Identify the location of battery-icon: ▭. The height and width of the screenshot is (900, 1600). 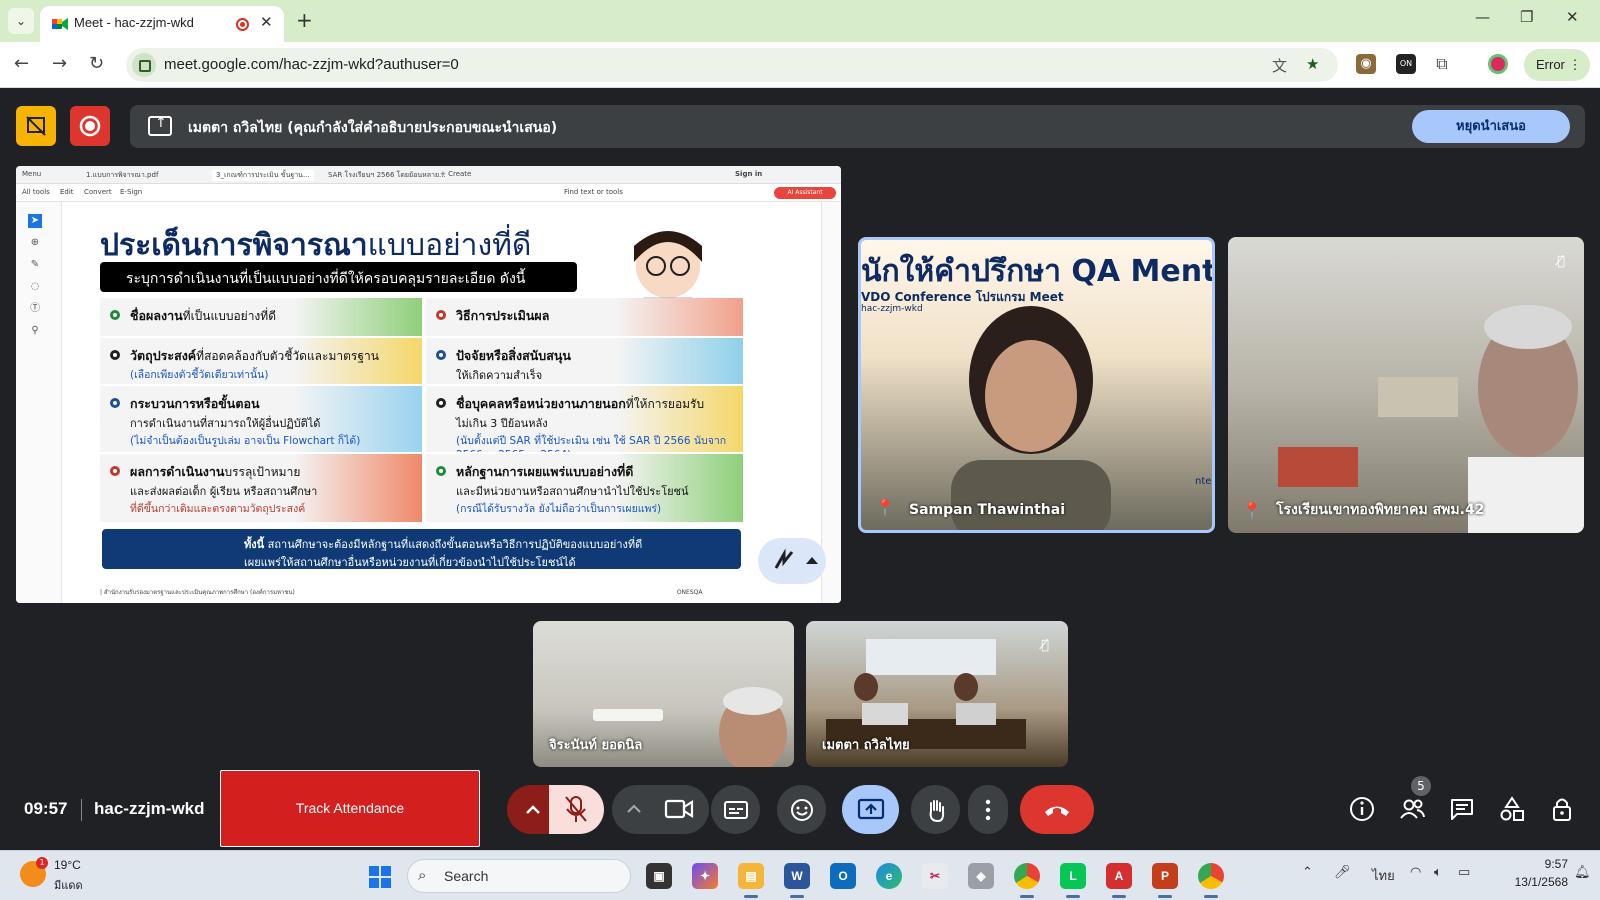
(1464, 872).